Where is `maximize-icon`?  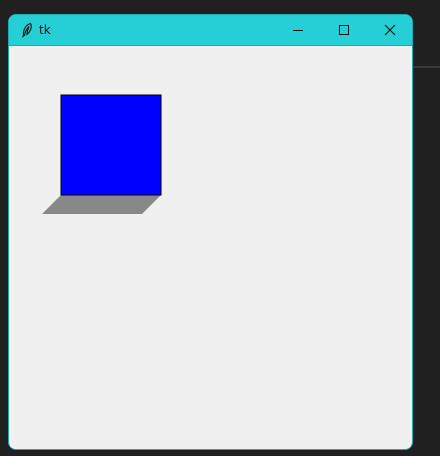
maximize-icon is located at coordinates (344, 30).